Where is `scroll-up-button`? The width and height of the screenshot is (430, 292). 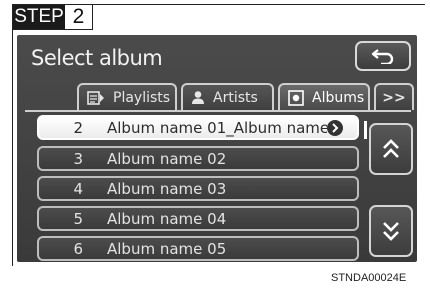
scroll-up-button is located at coordinates (391, 149).